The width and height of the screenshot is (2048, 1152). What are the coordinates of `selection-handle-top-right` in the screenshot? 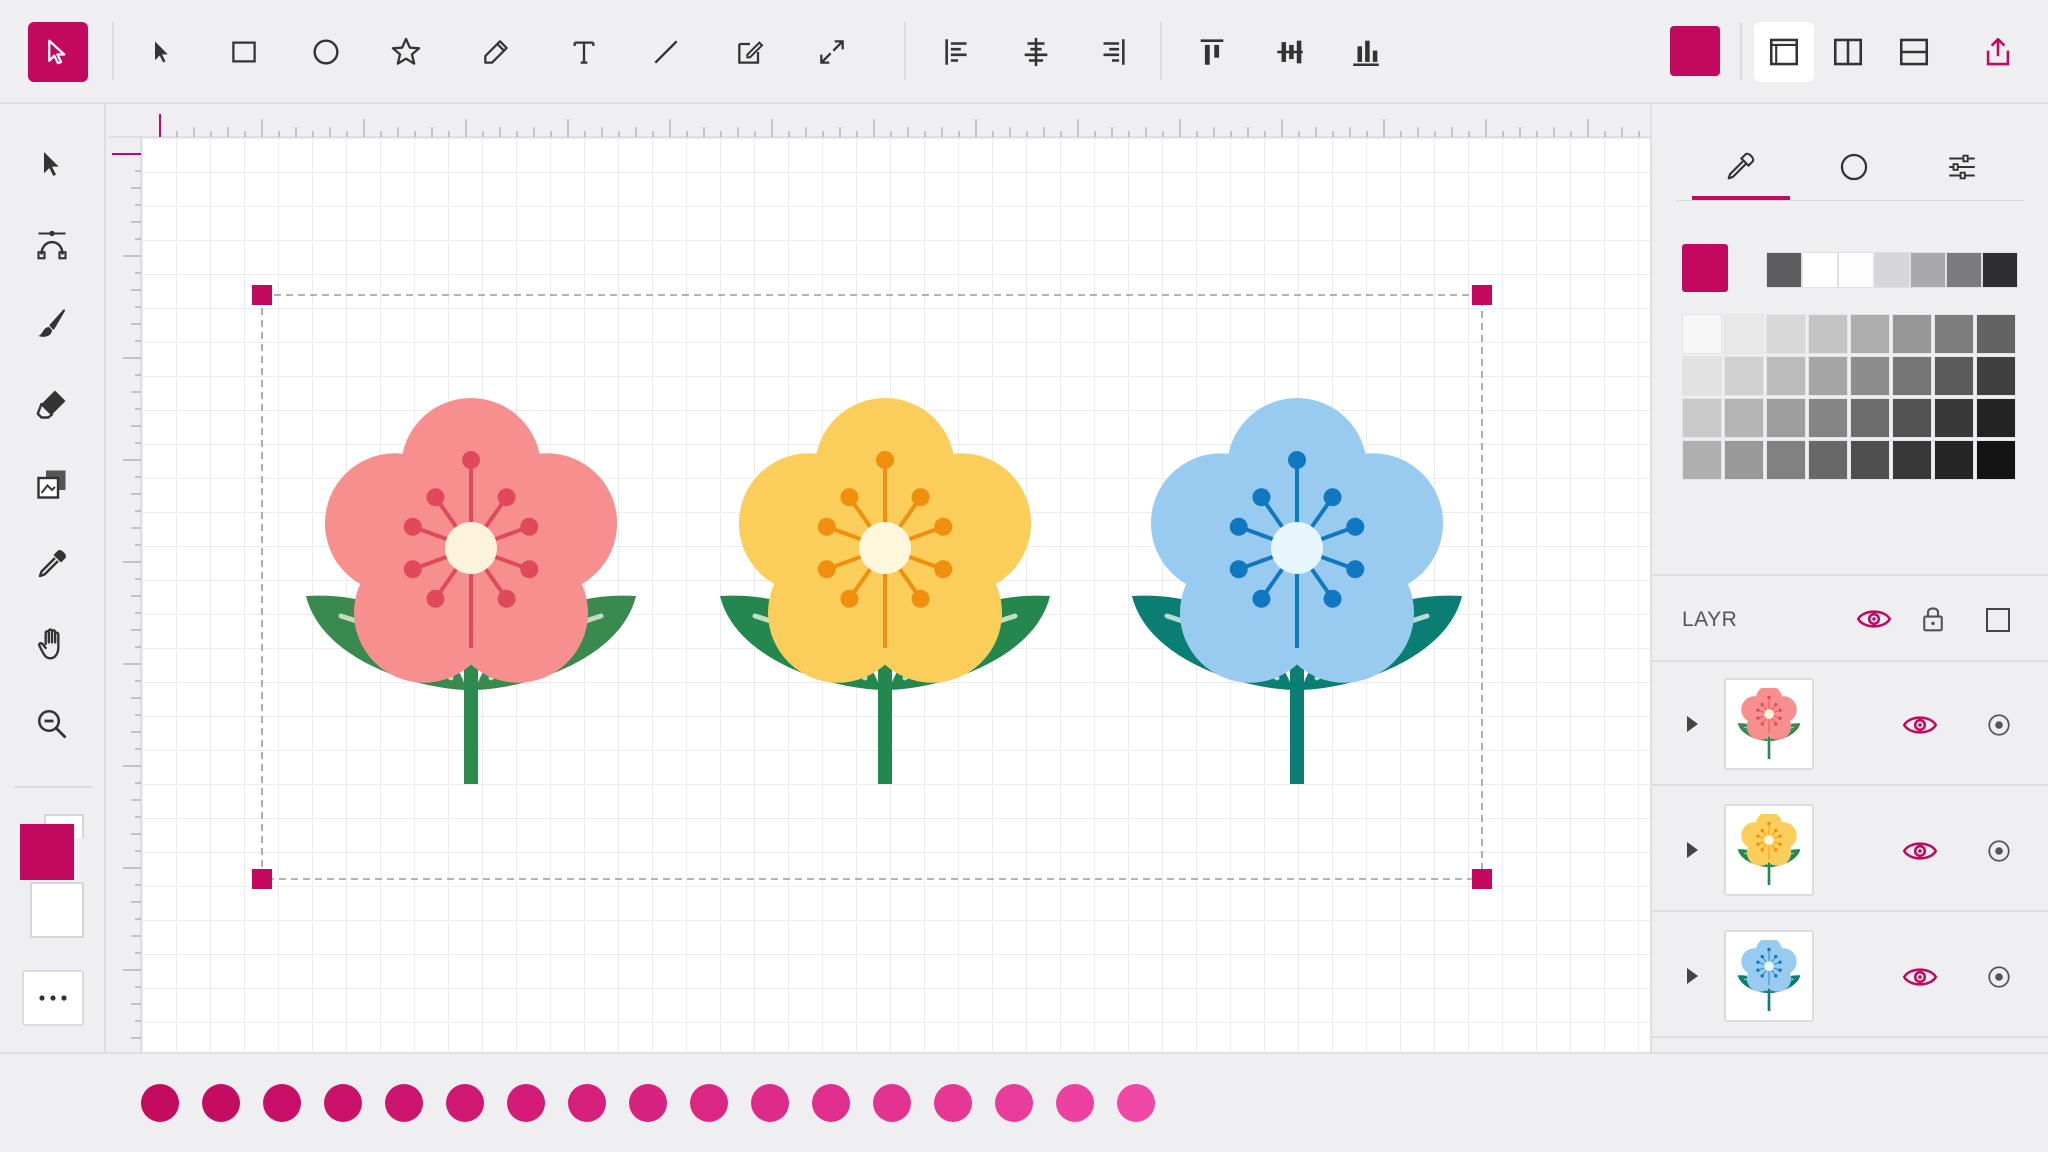 It's located at (1482, 295).